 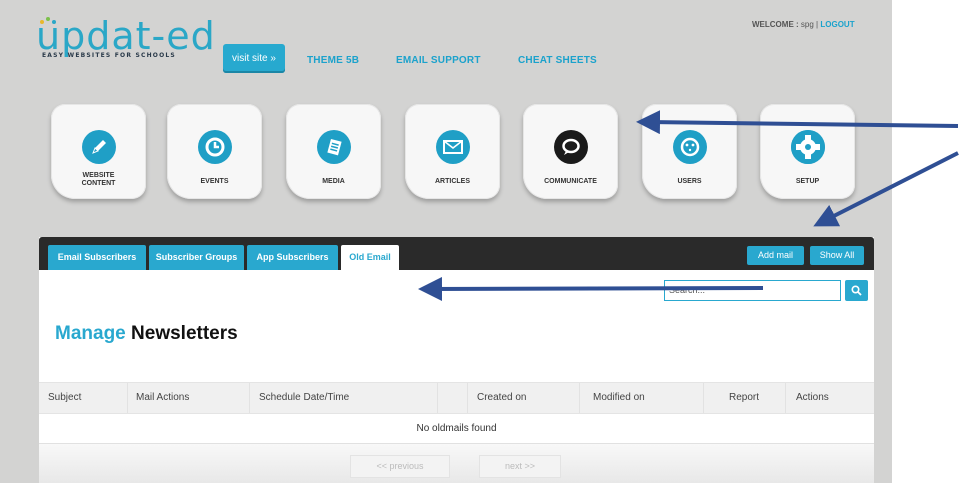 What do you see at coordinates (215, 147) in the screenshot?
I see `clock-icon` at bounding box center [215, 147].